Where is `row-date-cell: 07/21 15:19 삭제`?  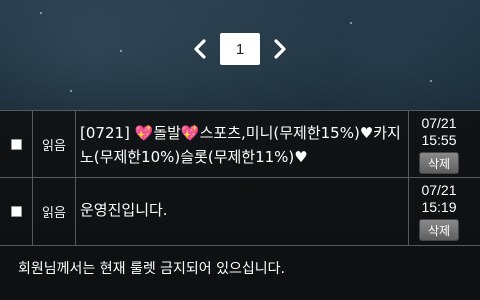
row-date-cell: 07/21 15:19 삭제 is located at coordinates (439, 211).